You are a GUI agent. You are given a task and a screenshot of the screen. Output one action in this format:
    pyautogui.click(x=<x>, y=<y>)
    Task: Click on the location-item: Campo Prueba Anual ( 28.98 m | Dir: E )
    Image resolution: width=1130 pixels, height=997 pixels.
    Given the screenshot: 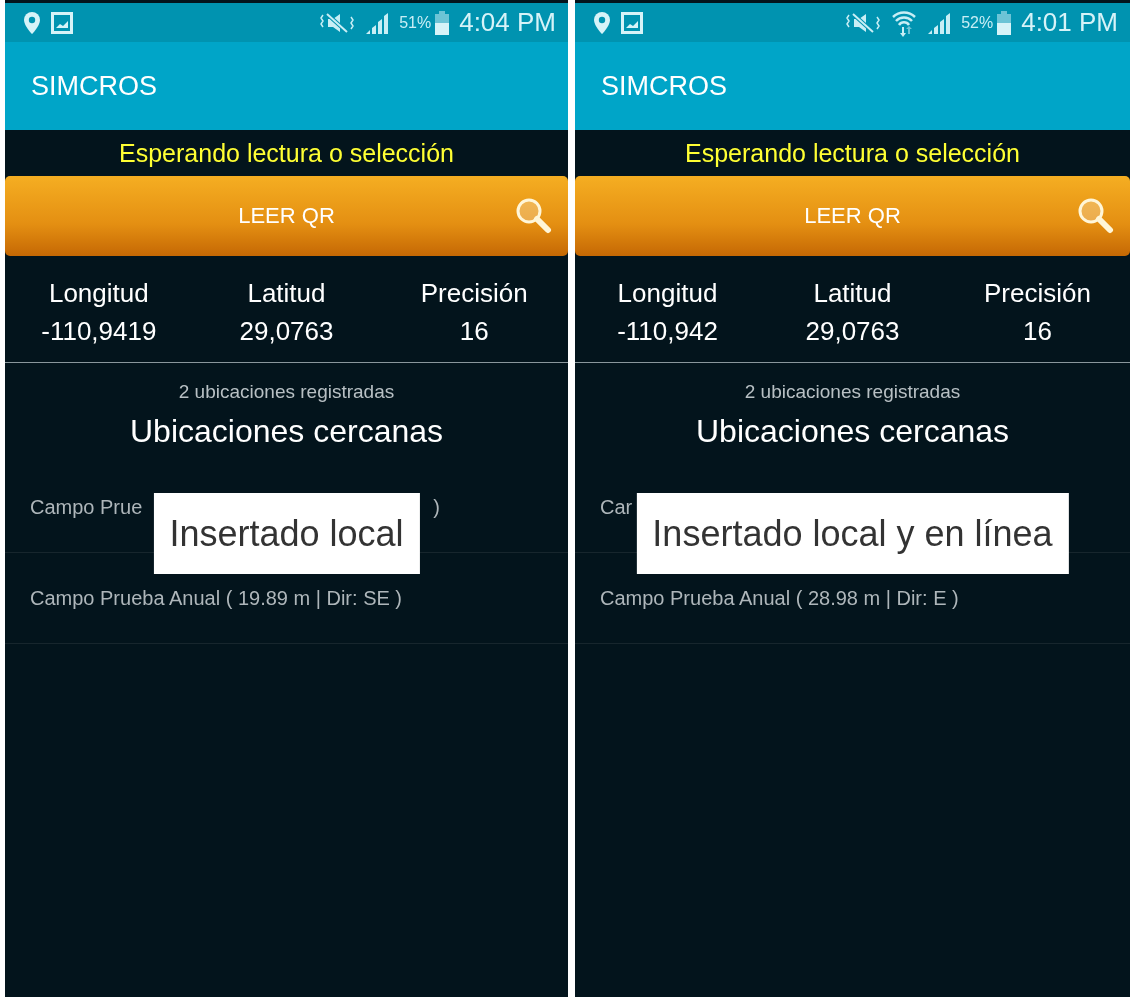 What is the action you would take?
    pyautogui.click(x=779, y=598)
    